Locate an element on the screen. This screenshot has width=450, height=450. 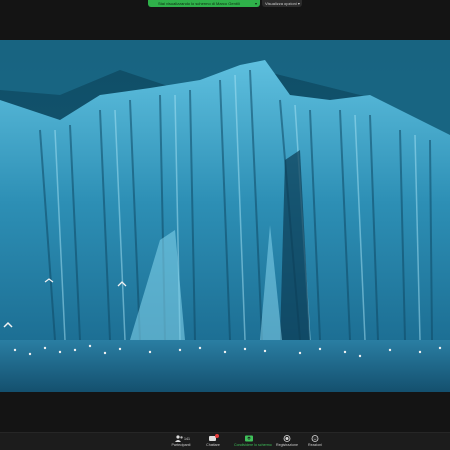
reactions-button: Reazioni is located at coordinates (315, 442).